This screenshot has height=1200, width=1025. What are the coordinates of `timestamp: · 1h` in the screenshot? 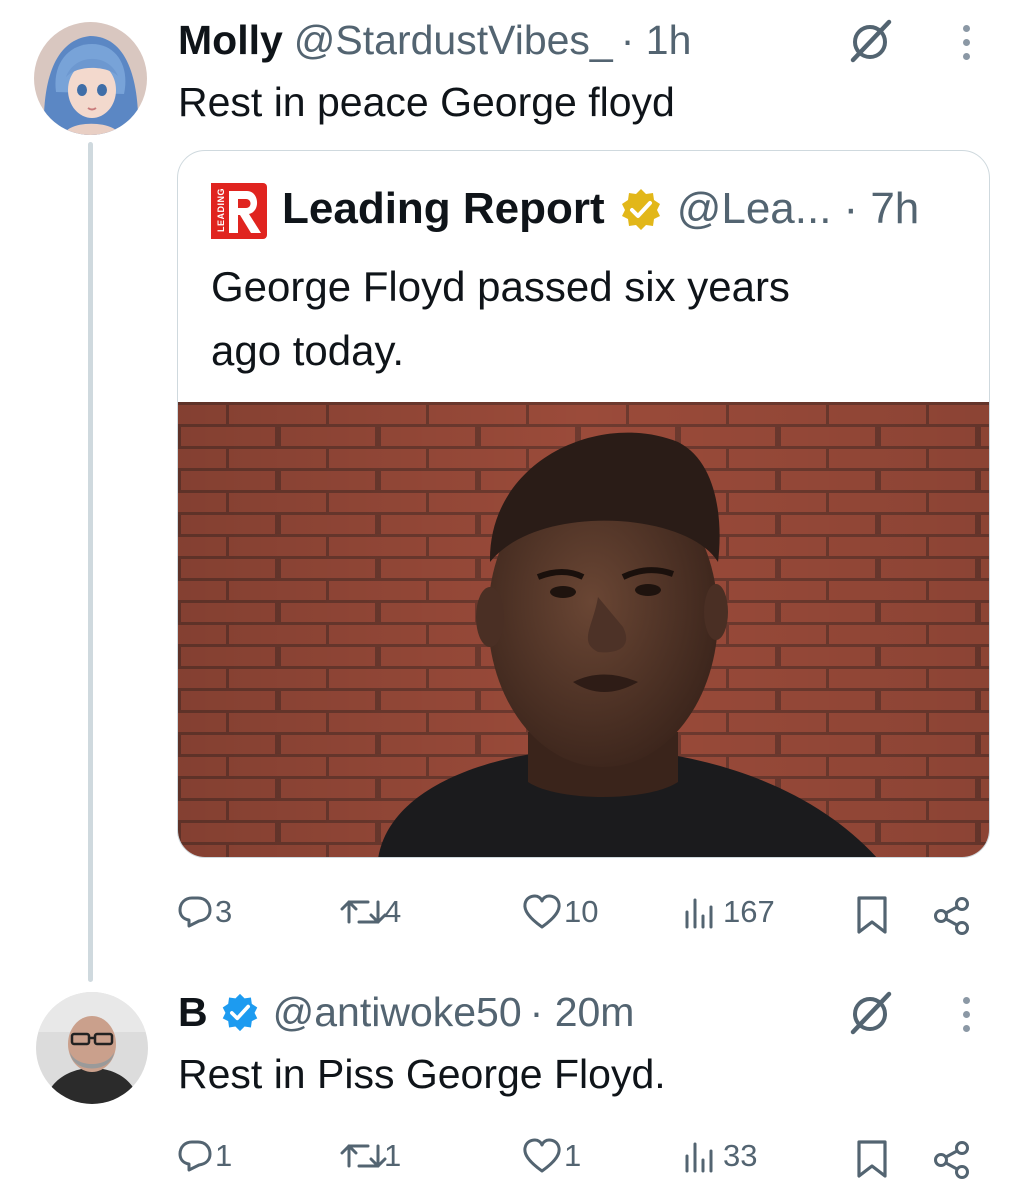 It's located at (656, 40).